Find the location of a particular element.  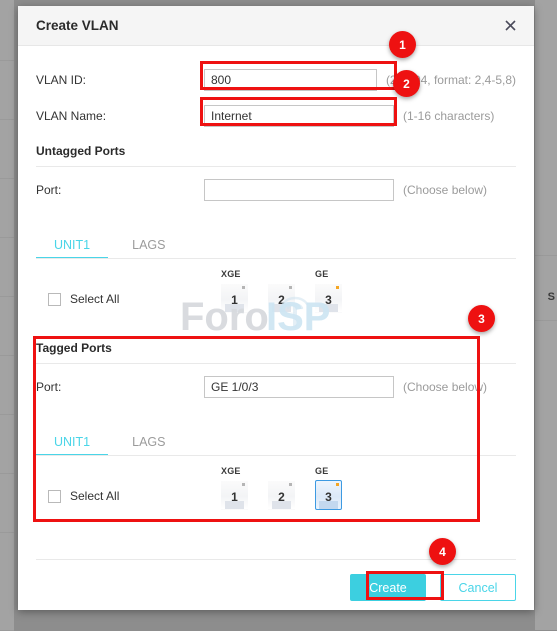

annotation-badge-1: 1 is located at coordinates (402, 44).